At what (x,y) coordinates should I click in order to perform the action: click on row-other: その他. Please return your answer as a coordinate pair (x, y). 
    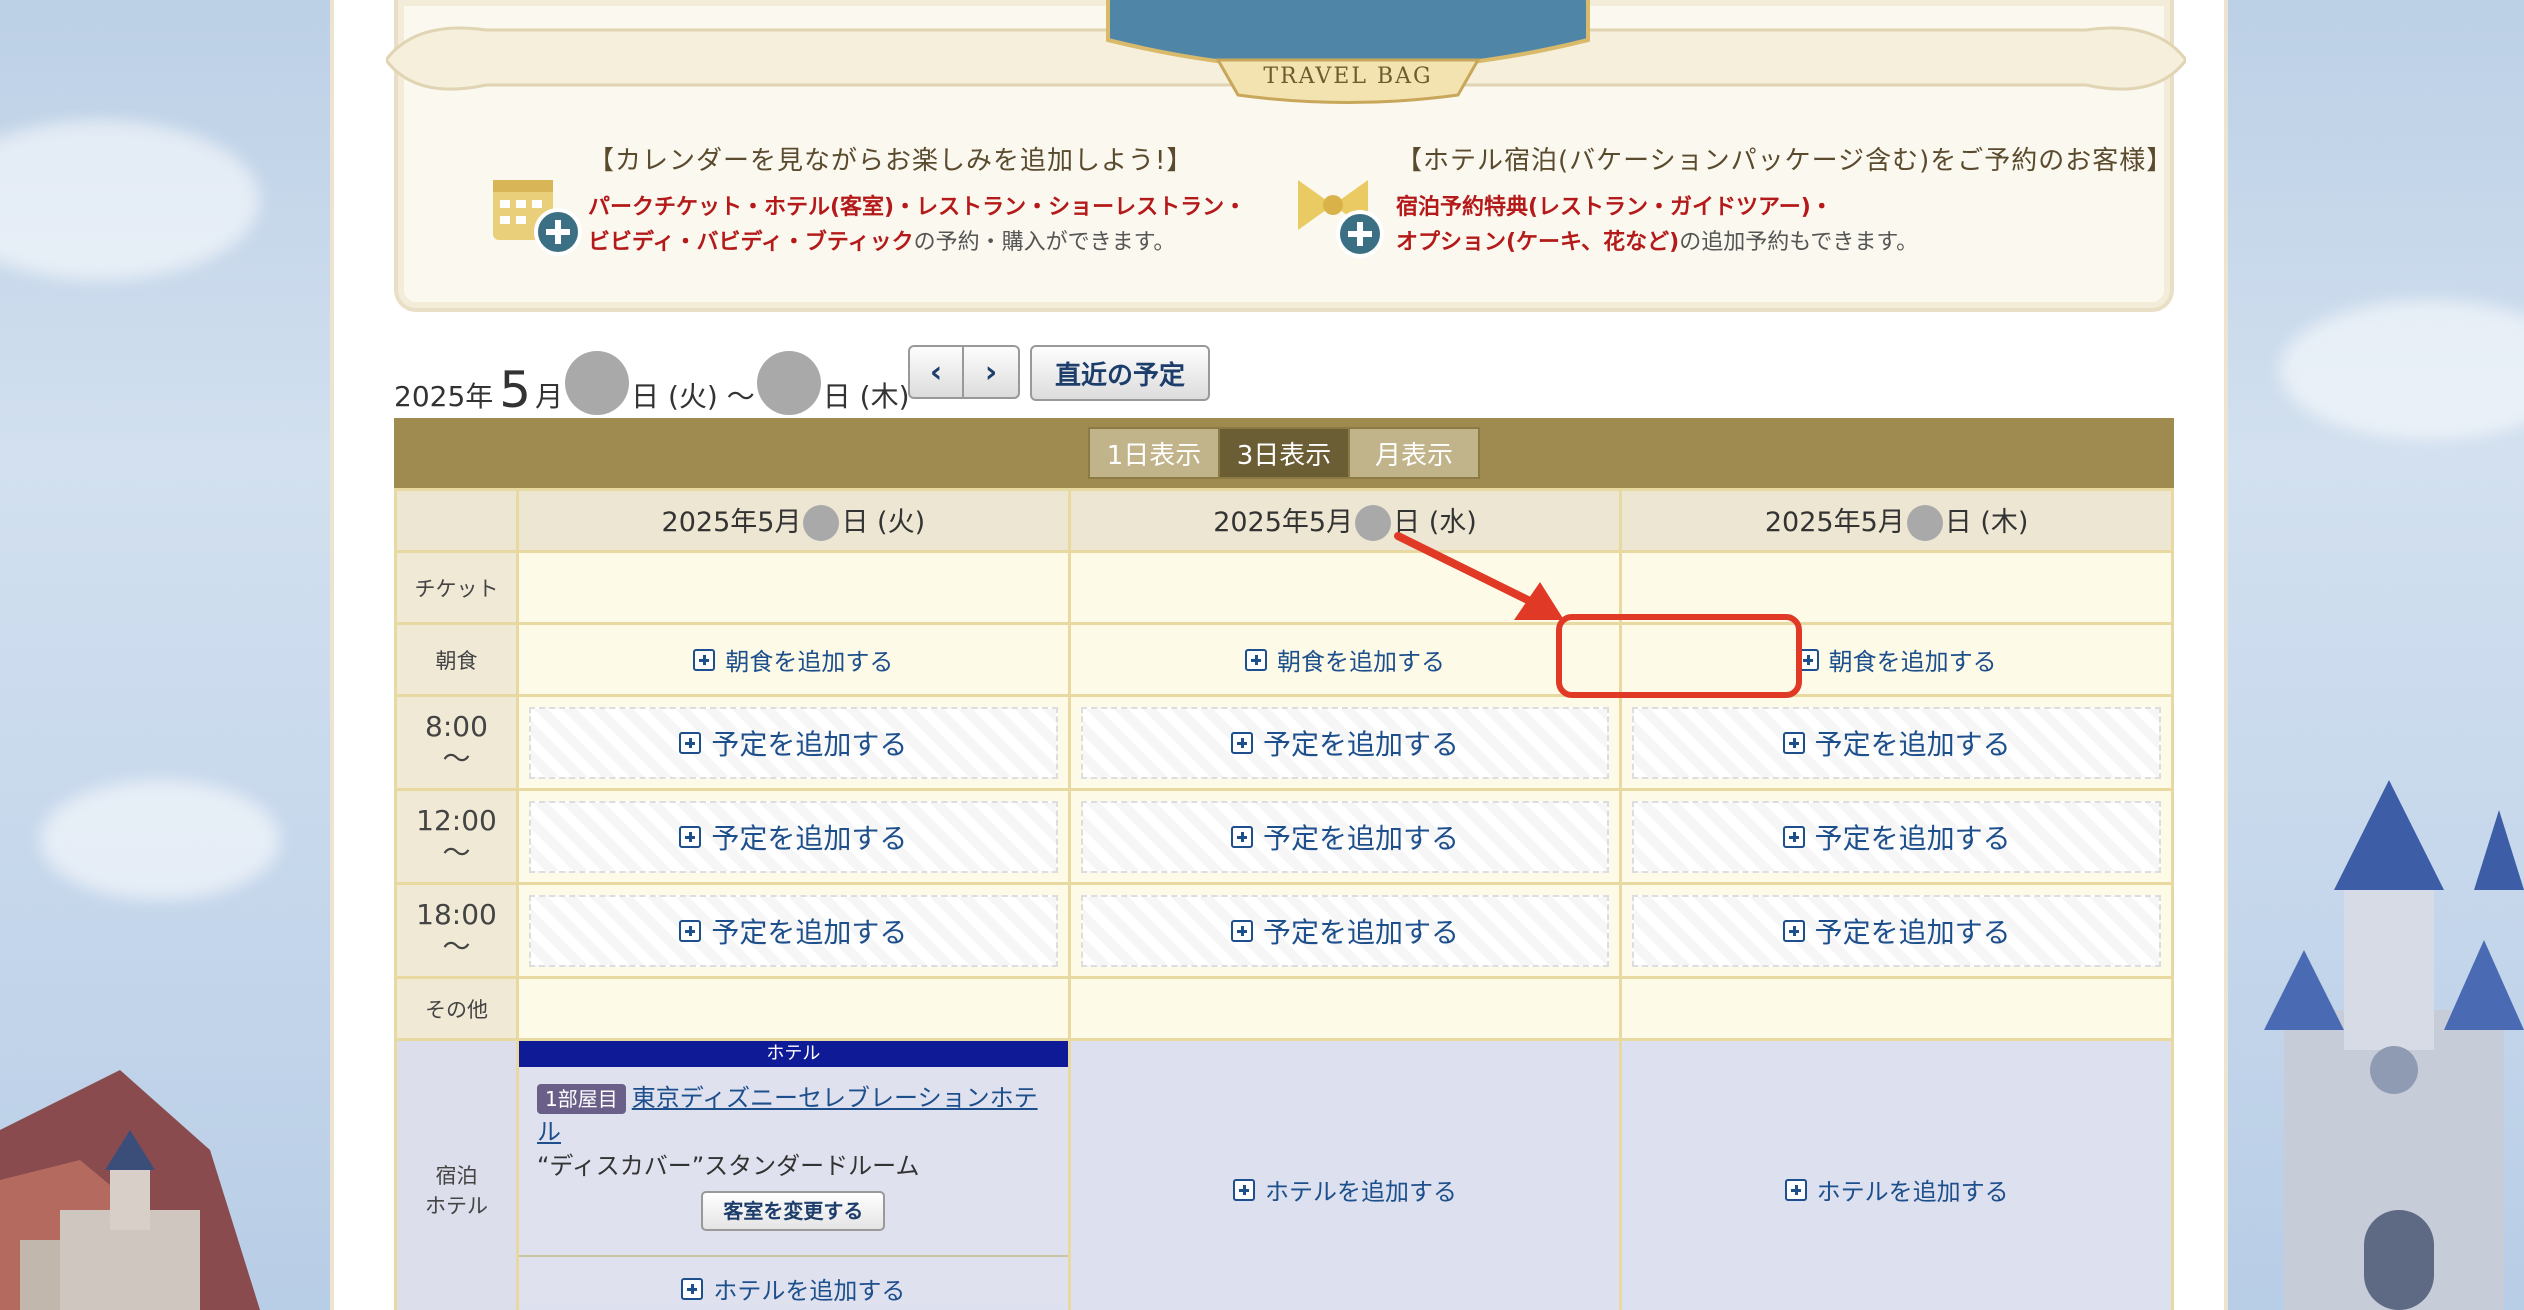
    Looking at the image, I should click on (1284, 1008).